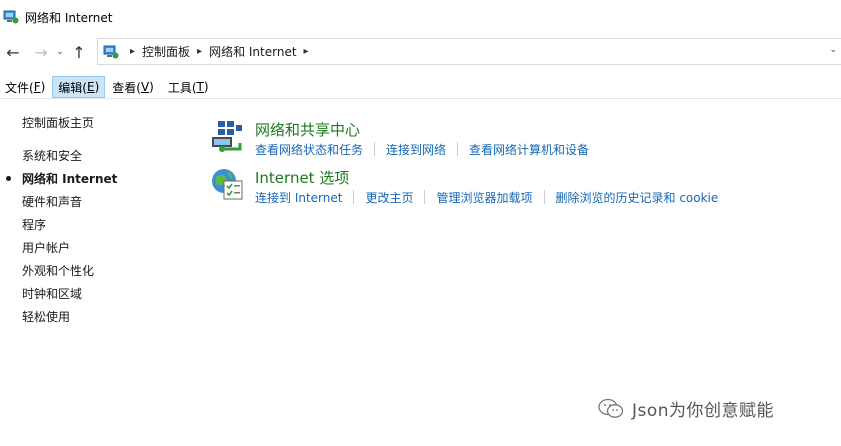  Describe the element at coordinates (46, 316) in the screenshot. I see `sidebar-item-ease-of-access: 轻松使用` at that location.